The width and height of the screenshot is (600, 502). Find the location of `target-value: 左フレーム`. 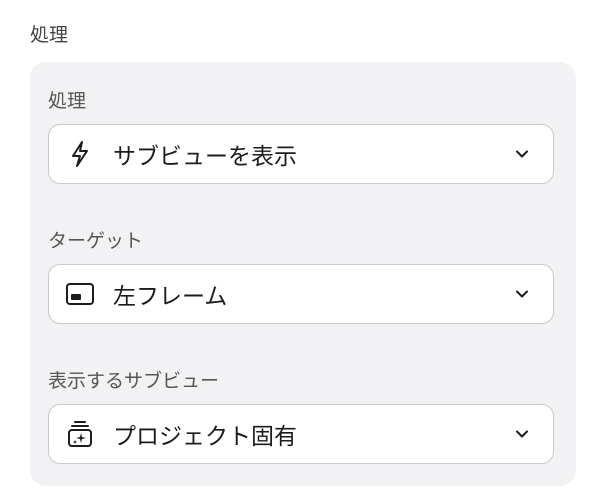

target-value: 左フレーム is located at coordinates (170, 297).